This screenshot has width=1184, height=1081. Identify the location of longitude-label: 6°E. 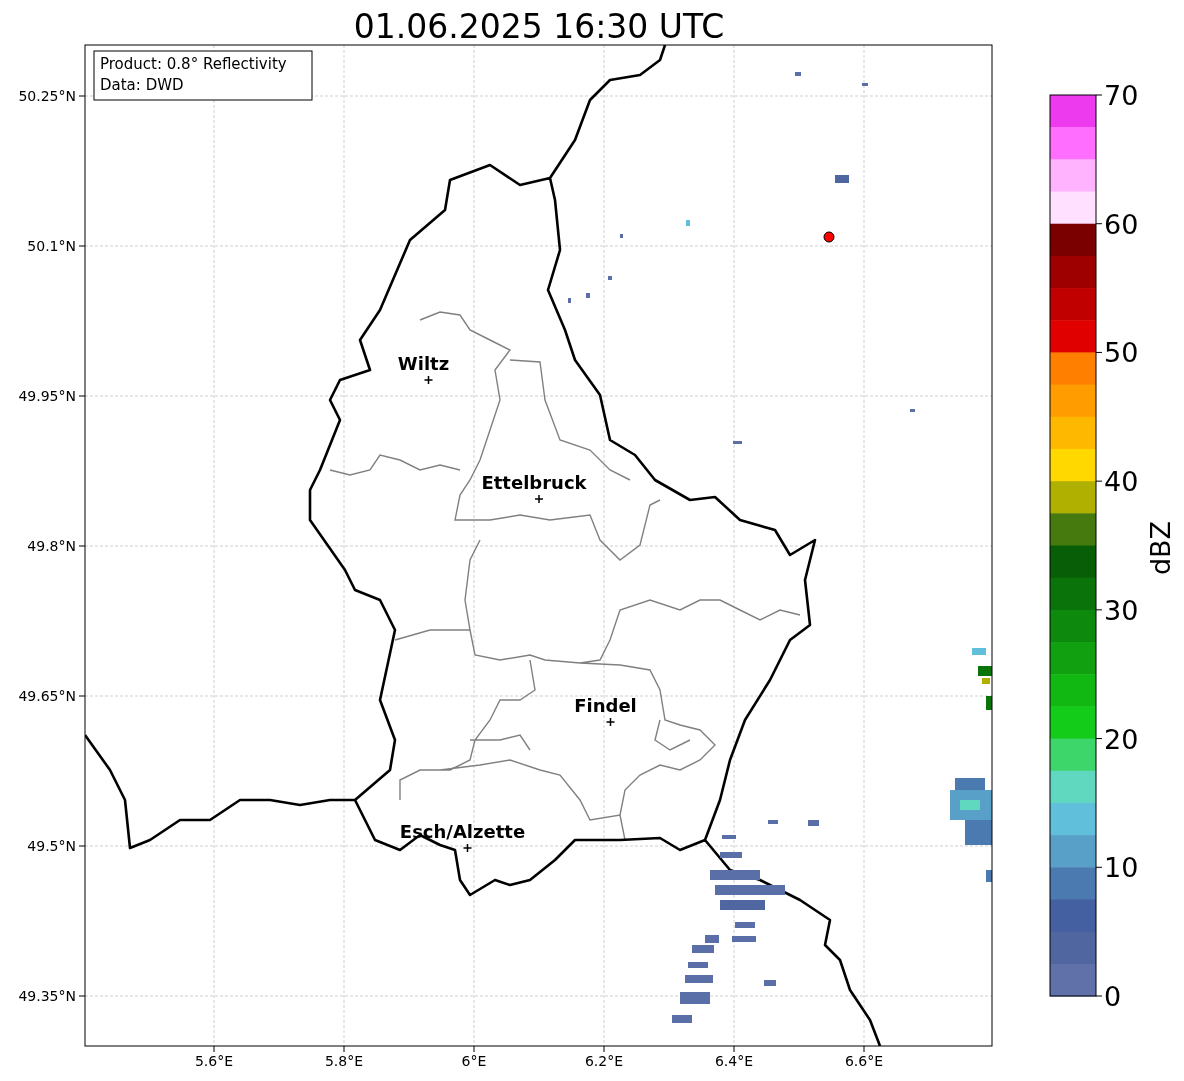
(474, 1061).